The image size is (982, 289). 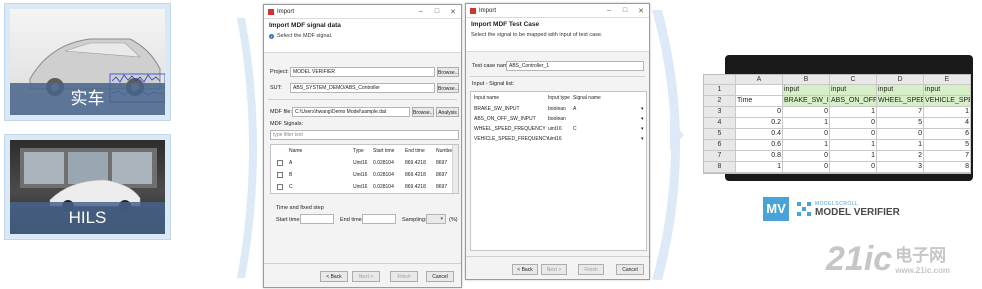 What do you see at coordinates (759, 156) in the screenshot?
I see `sheet-cell: 0.8` at bounding box center [759, 156].